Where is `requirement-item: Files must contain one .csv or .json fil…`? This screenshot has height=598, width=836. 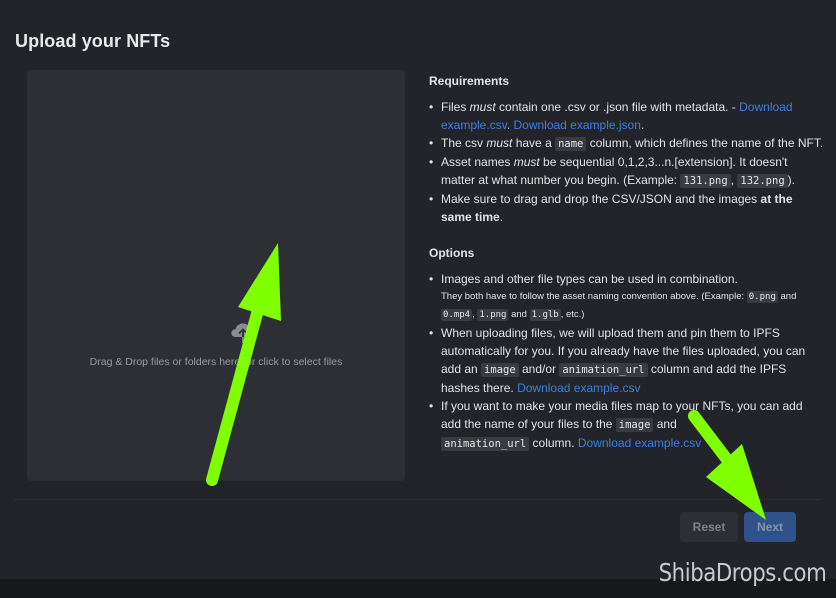
requirement-item: Files must contain one .csv or .json fil… is located at coordinates (626, 116).